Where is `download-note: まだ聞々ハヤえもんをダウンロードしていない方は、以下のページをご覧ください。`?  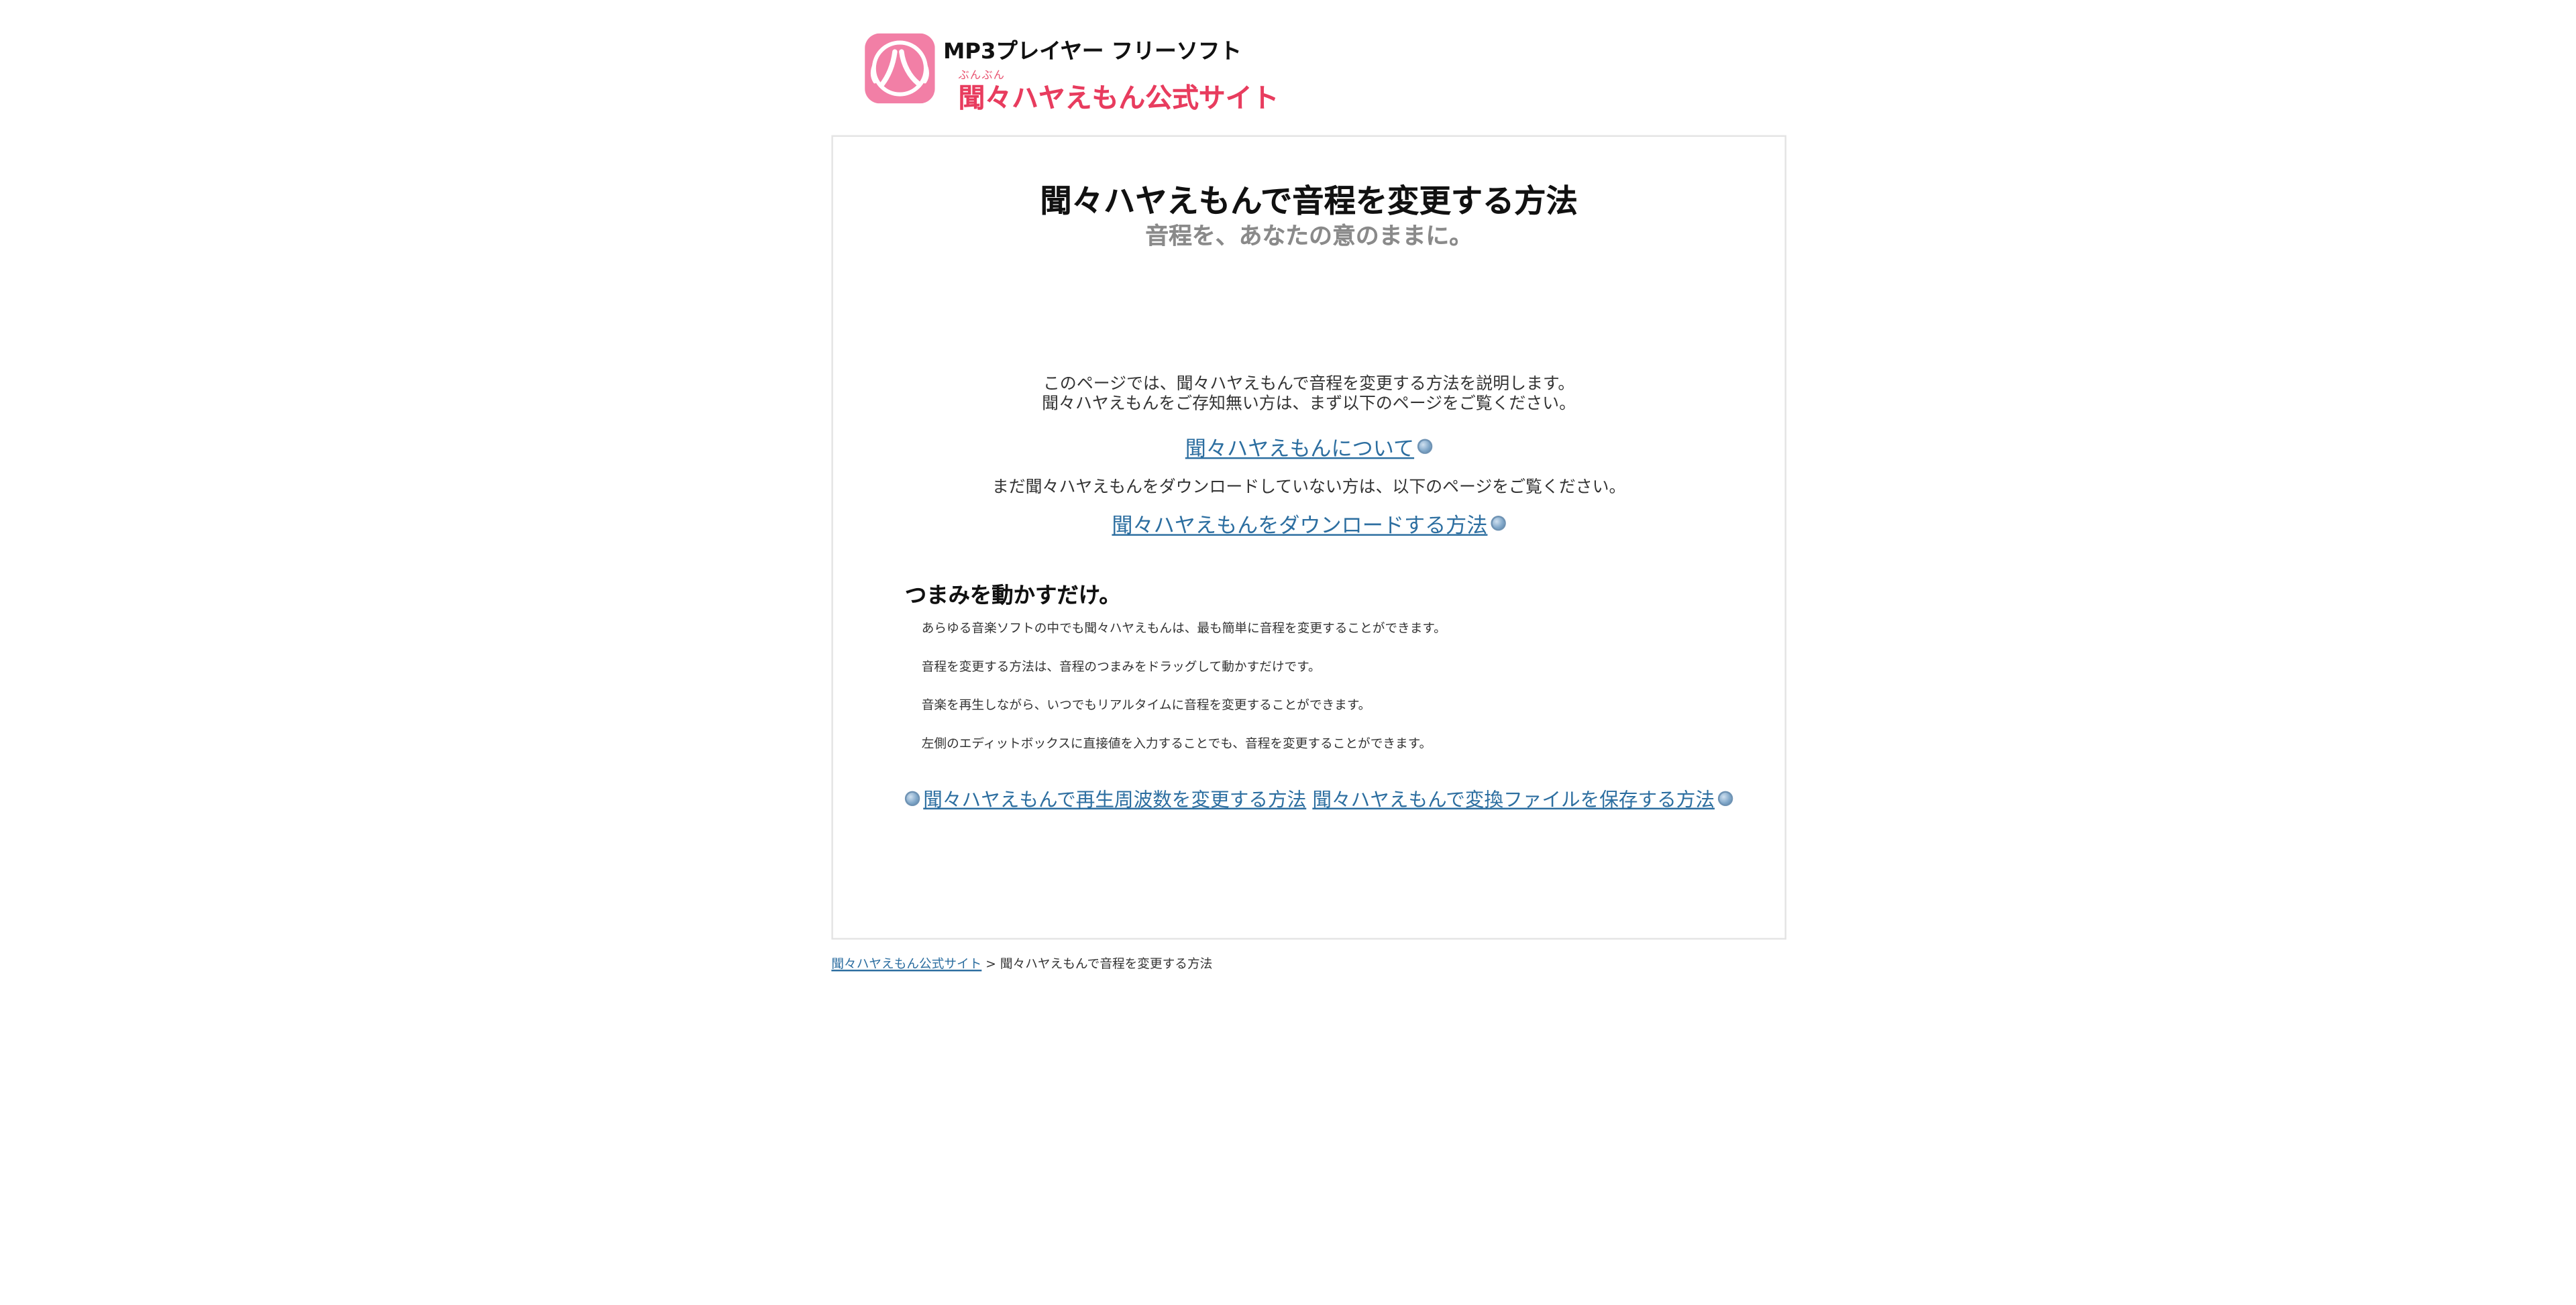
download-note: まだ聞々ハヤえもんをダウンロードしていない方は、以下のページをご覧ください。 is located at coordinates (1308, 488).